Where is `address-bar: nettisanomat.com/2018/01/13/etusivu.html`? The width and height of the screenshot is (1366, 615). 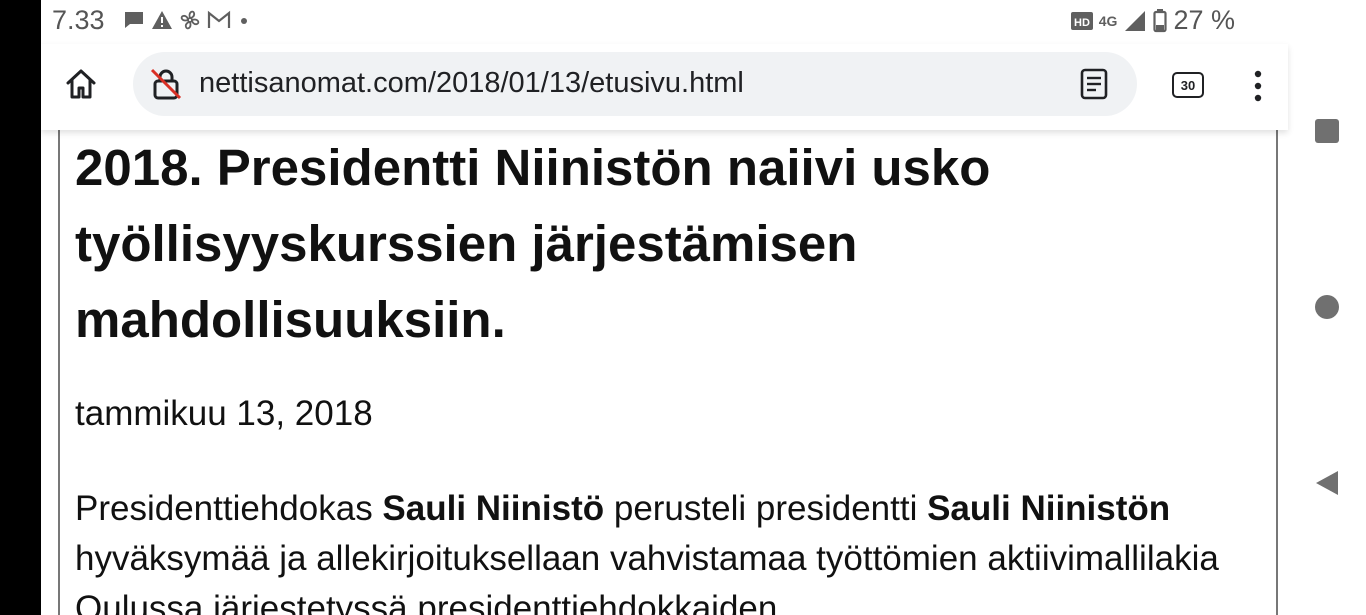
address-bar: nettisanomat.com/2018/01/13/etusivu.html is located at coordinates (635, 84).